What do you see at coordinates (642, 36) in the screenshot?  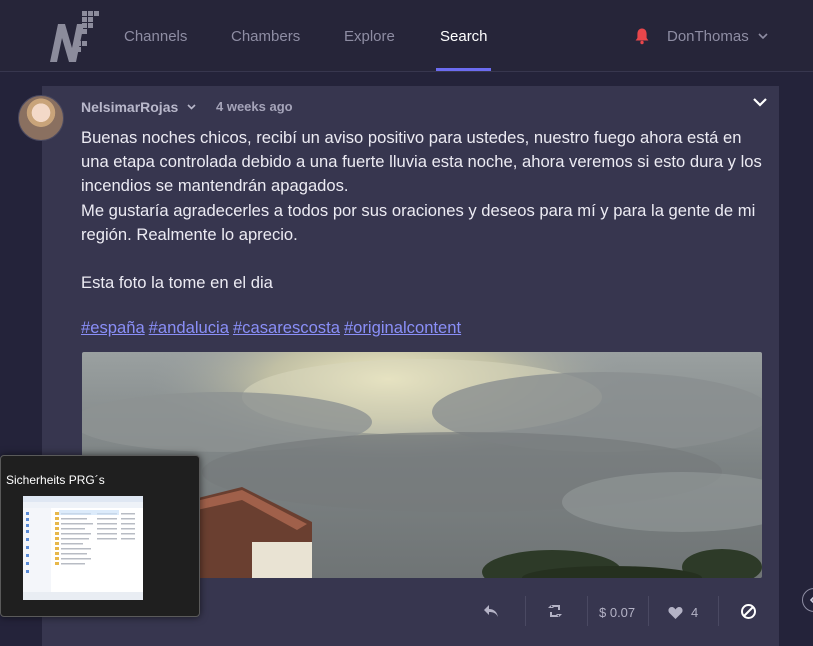 I see `bell-icon` at bounding box center [642, 36].